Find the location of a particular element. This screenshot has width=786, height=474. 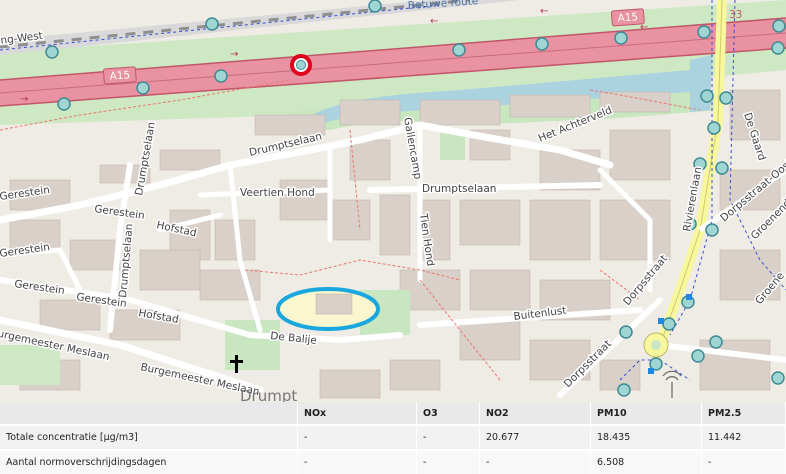

row-label: Totale concentratie [µg/m3] is located at coordinates (149, 437).